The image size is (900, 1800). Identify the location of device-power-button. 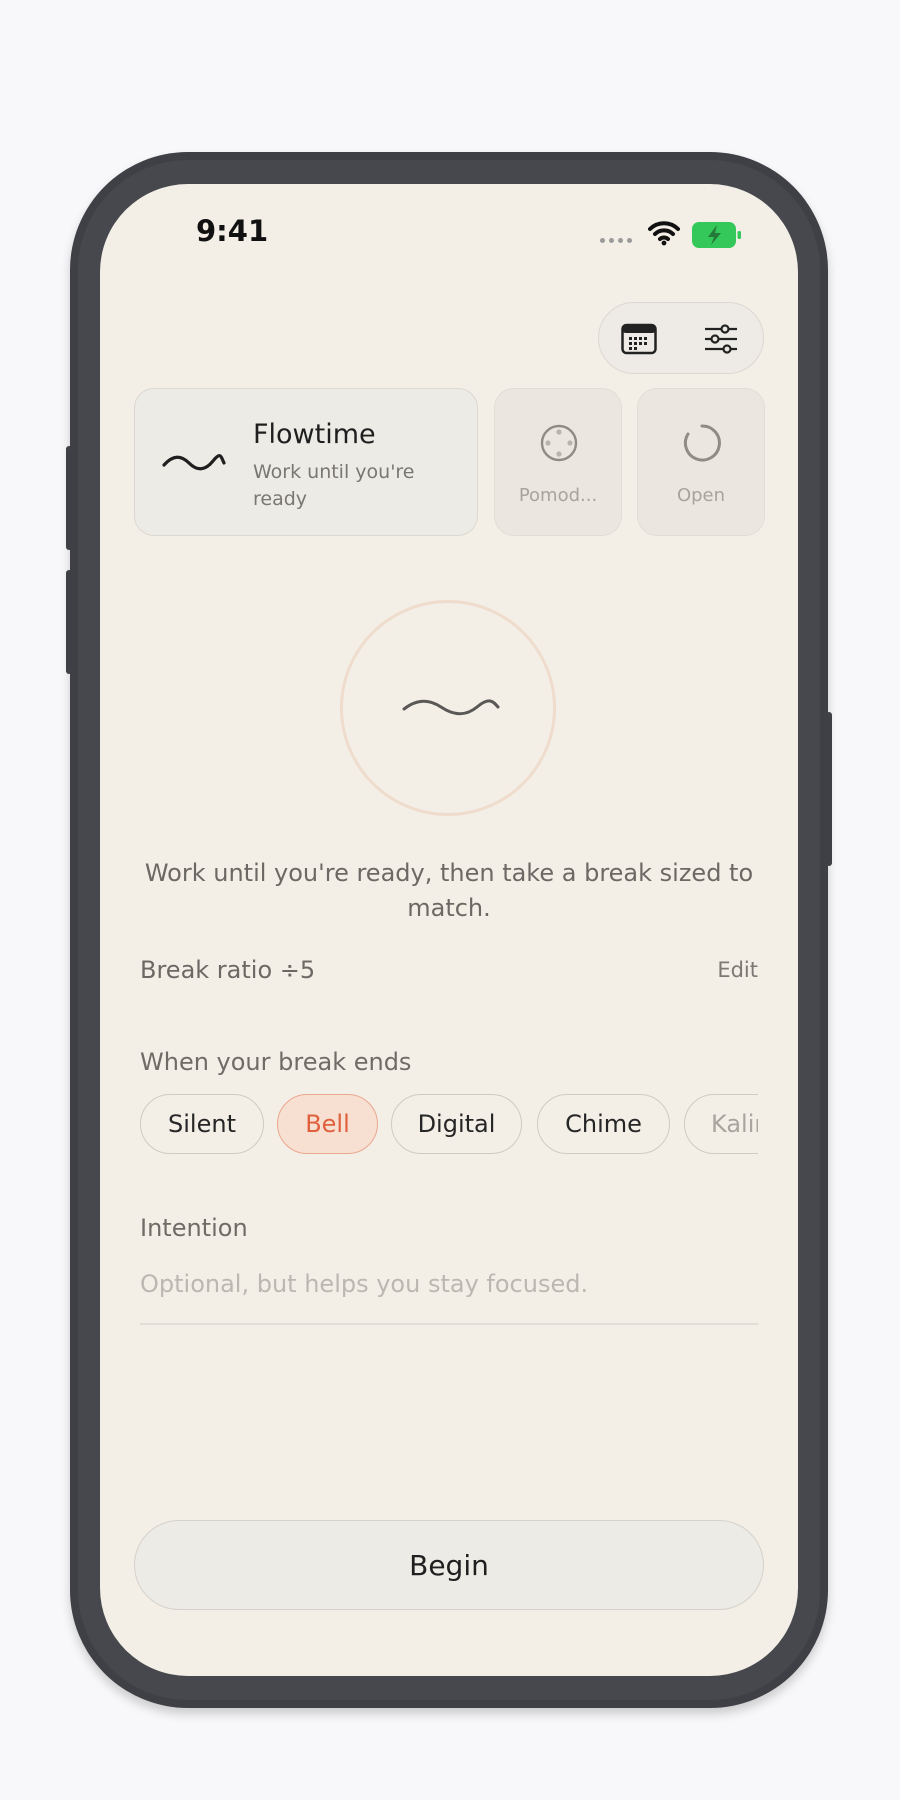
(829, 789).